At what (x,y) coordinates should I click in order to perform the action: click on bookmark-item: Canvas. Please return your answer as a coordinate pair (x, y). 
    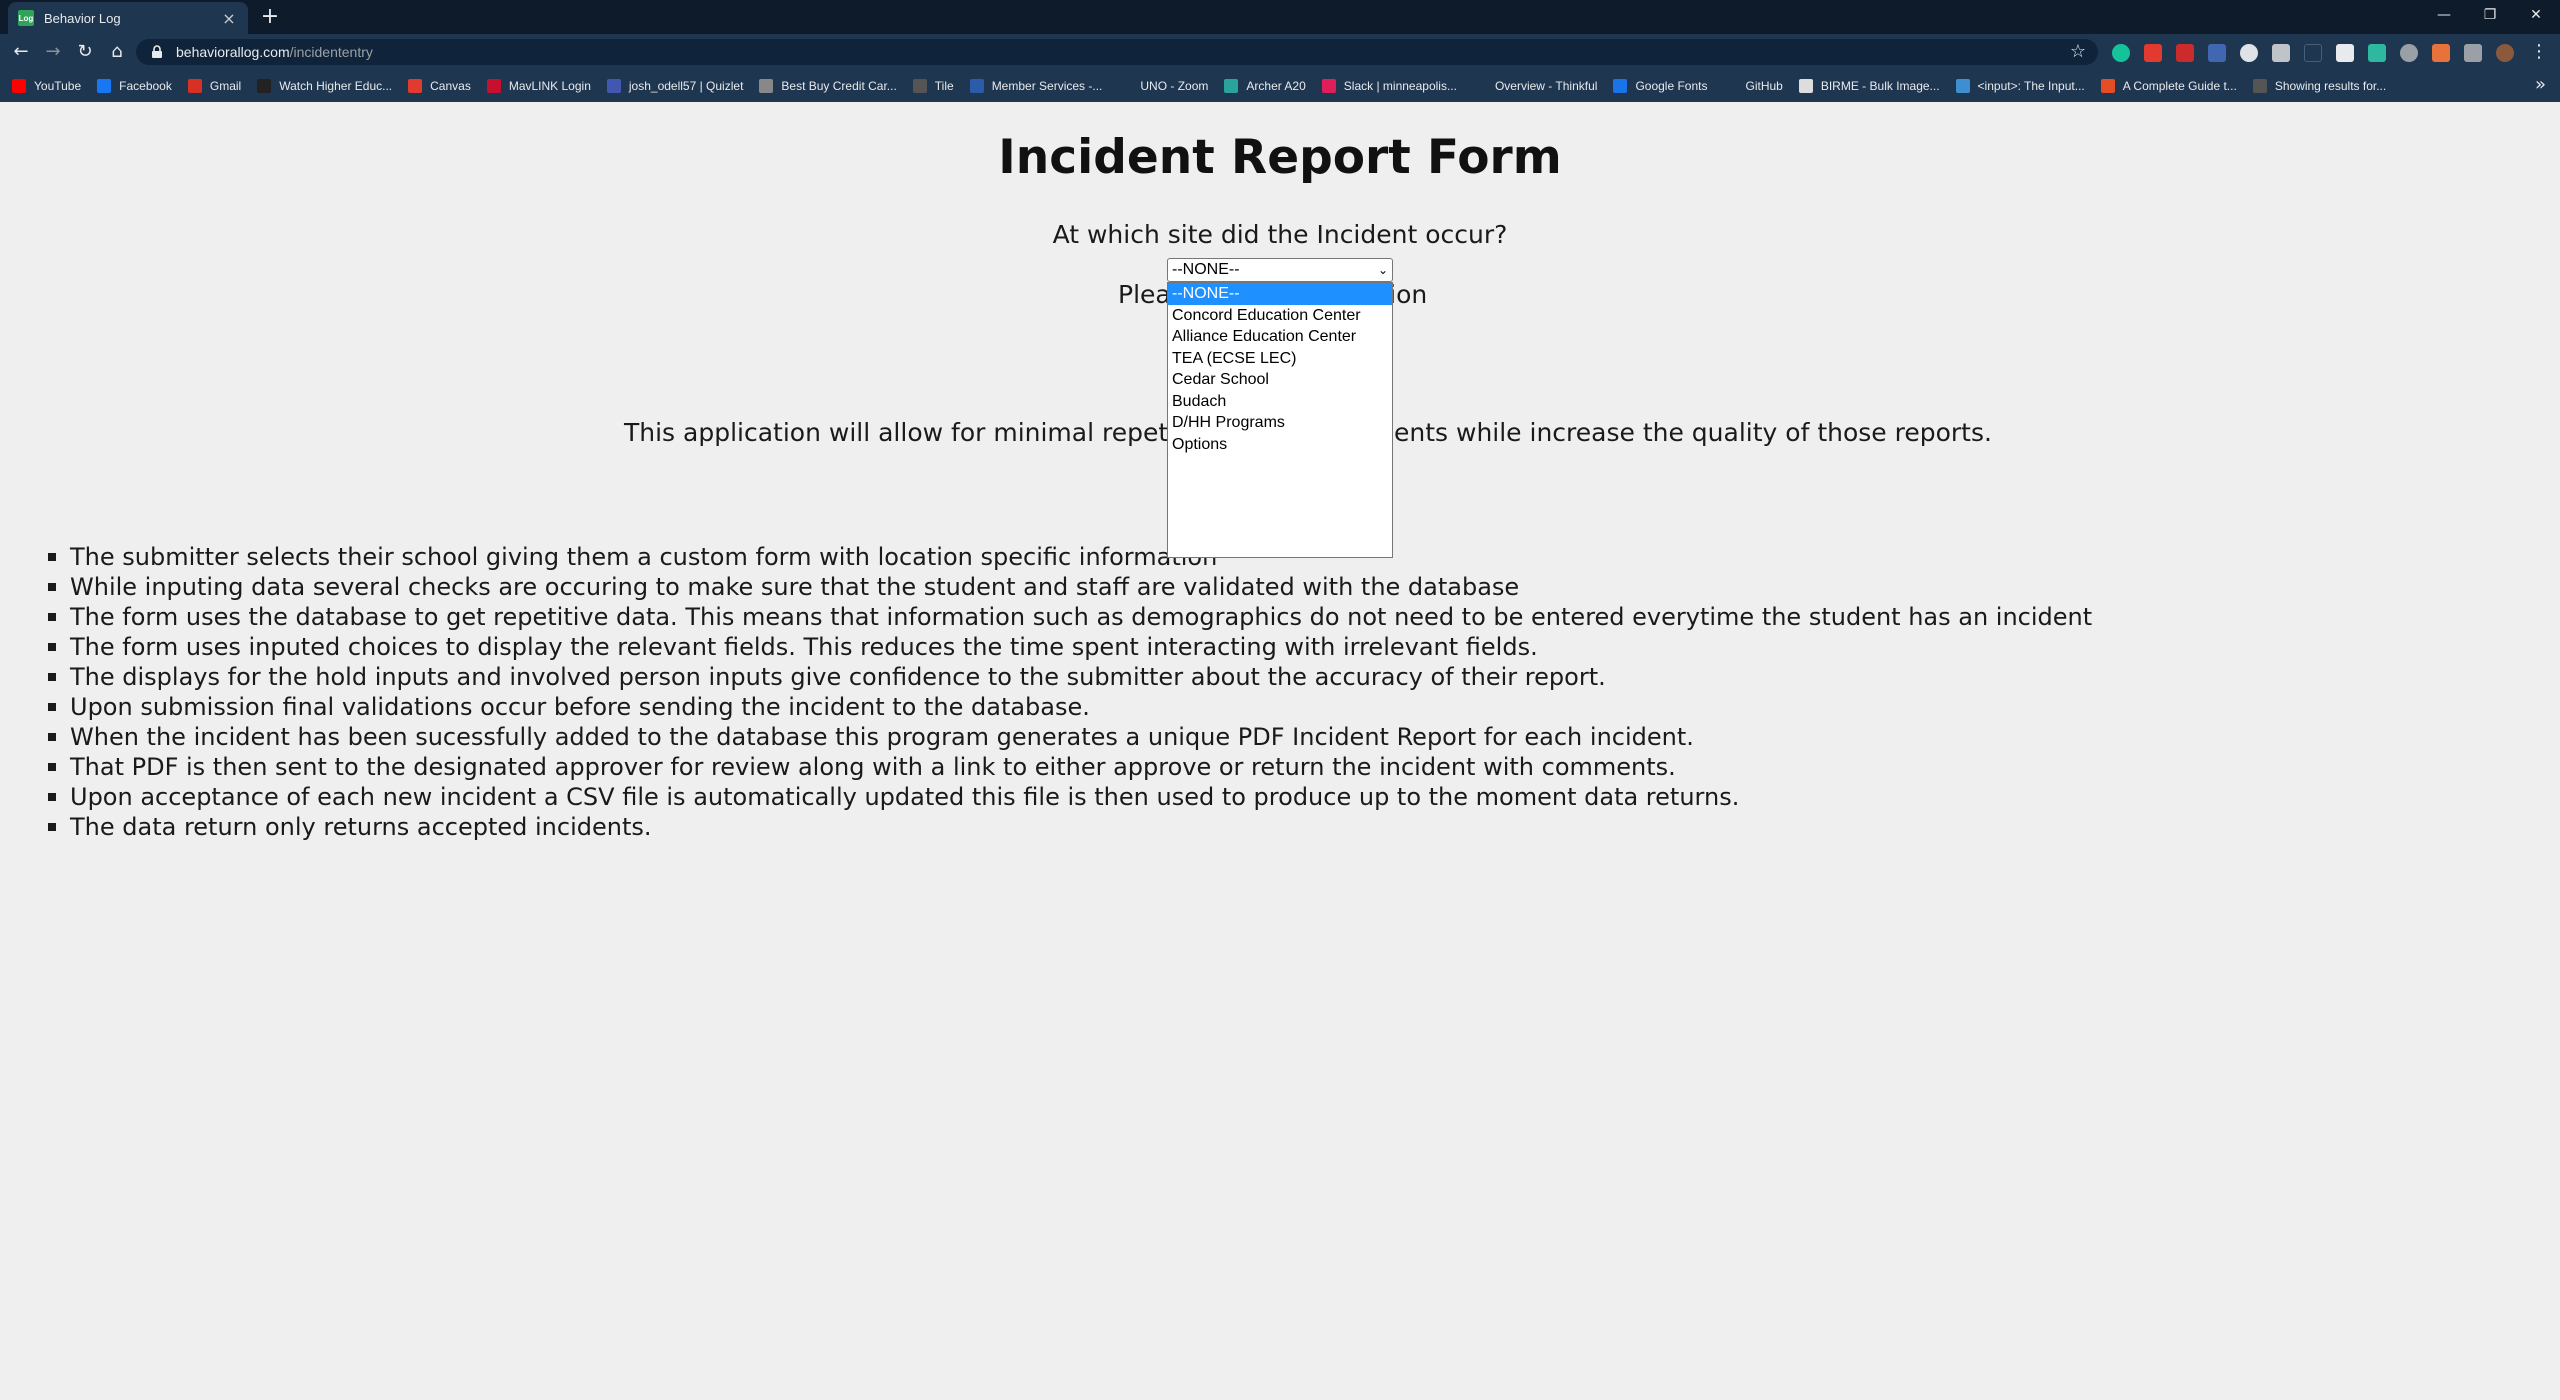
    Looking at the image, I should click on (439, 86).